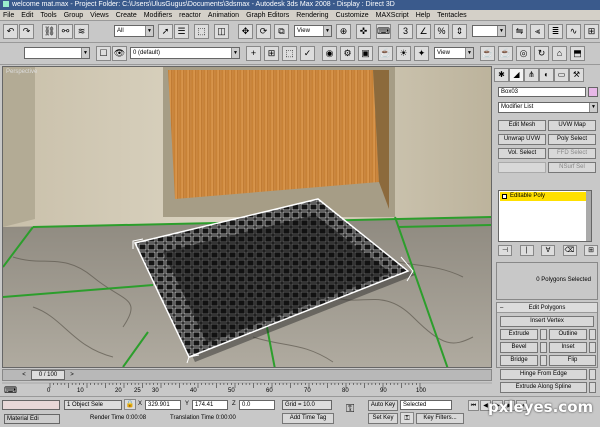 Image resolution: width=600 pixels, height=427 pixels. I want to click on key-icon: ⚿, so click(350, 409).